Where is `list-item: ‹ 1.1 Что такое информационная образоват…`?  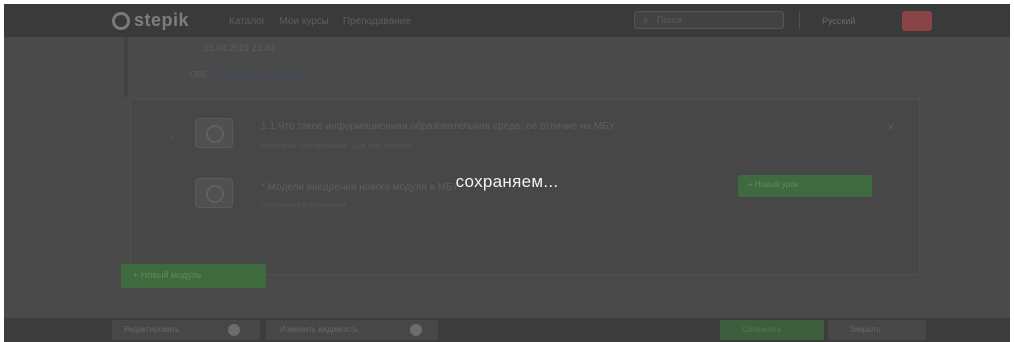
list-item: ‹ 1.1 Что такое информационная образоват… is located at coordinates (525, 128).